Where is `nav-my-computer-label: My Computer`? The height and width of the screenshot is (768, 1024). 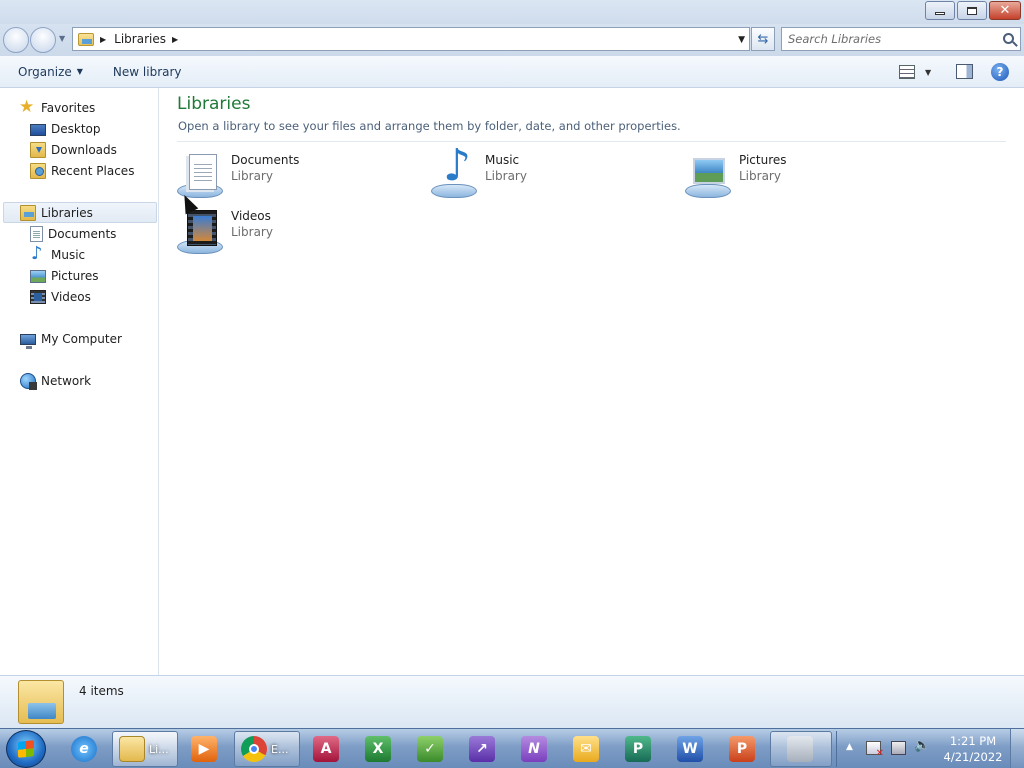
nav-my-computer-label: My Computer is located at coordinates (81, 338).